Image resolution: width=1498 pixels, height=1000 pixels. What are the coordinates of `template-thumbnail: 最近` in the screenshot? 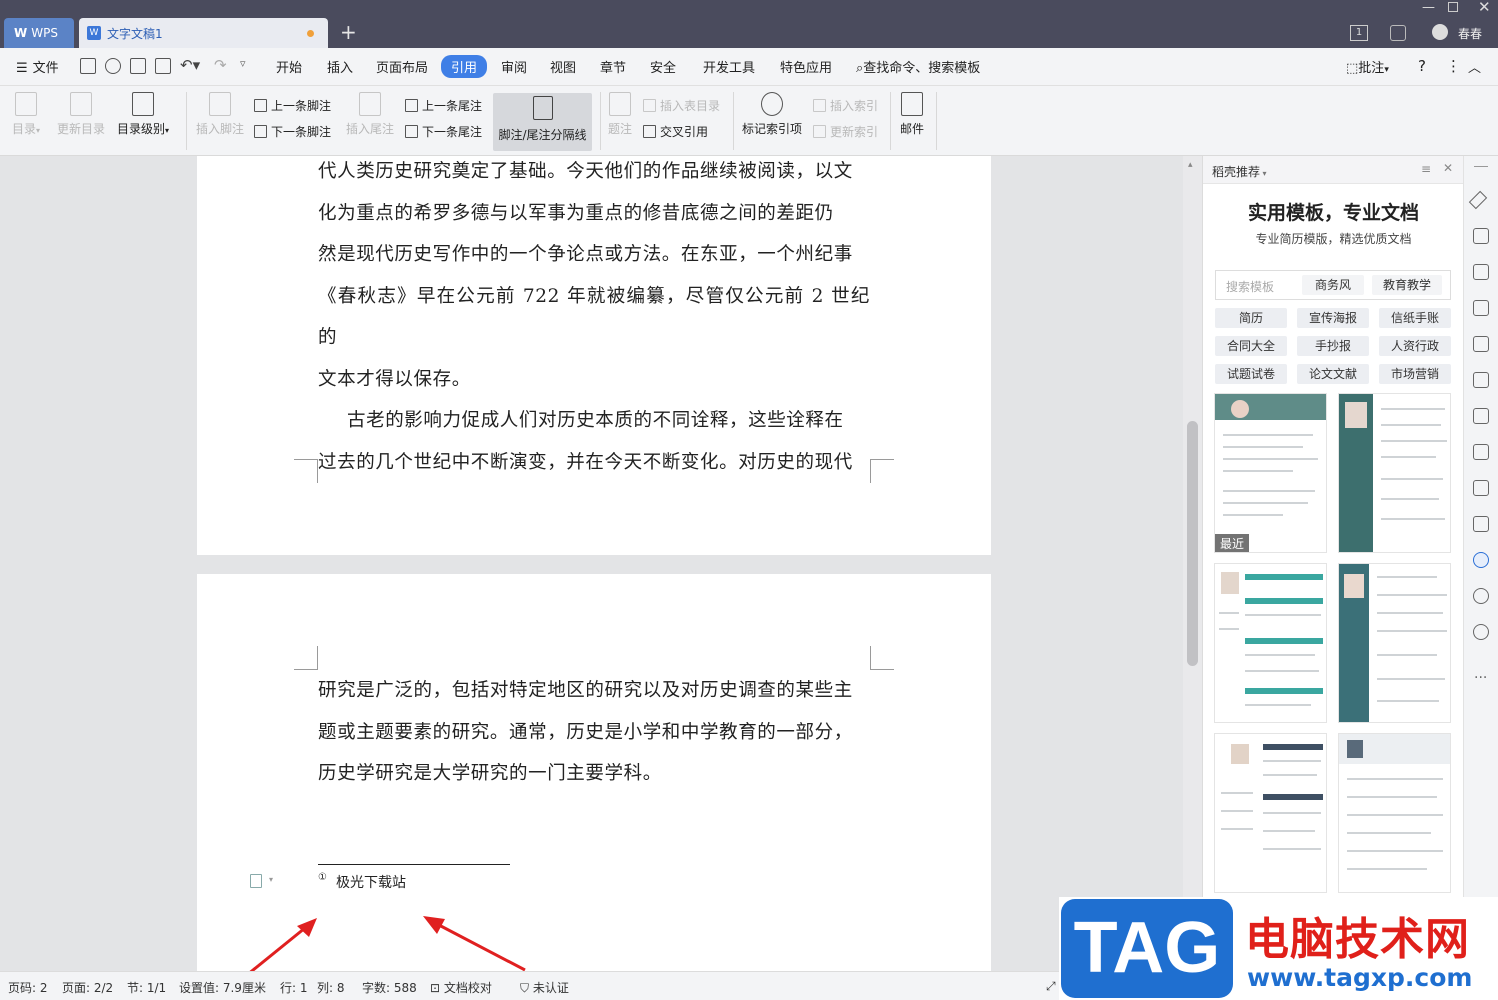 It's located at (1270, 473).